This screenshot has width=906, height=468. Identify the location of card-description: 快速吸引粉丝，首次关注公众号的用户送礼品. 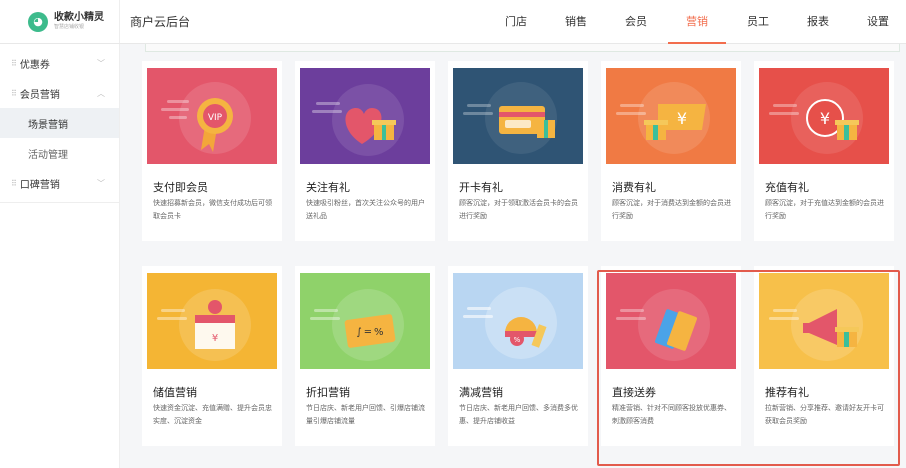
(365, 209).